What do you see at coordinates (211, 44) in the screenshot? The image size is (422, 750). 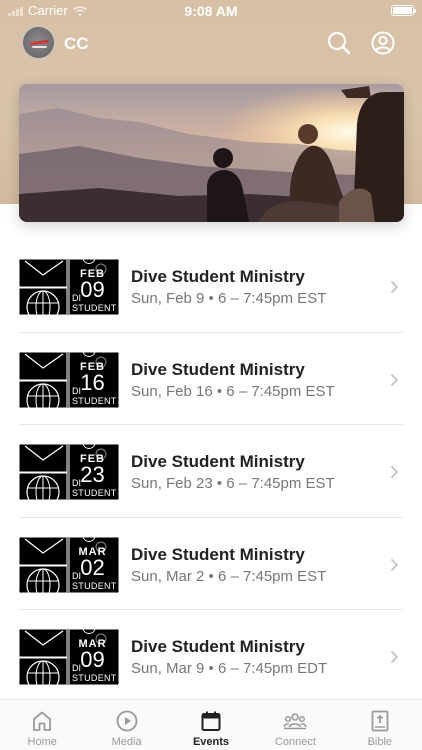 I see `app-bar: CC` at bounding box center [211, 44].